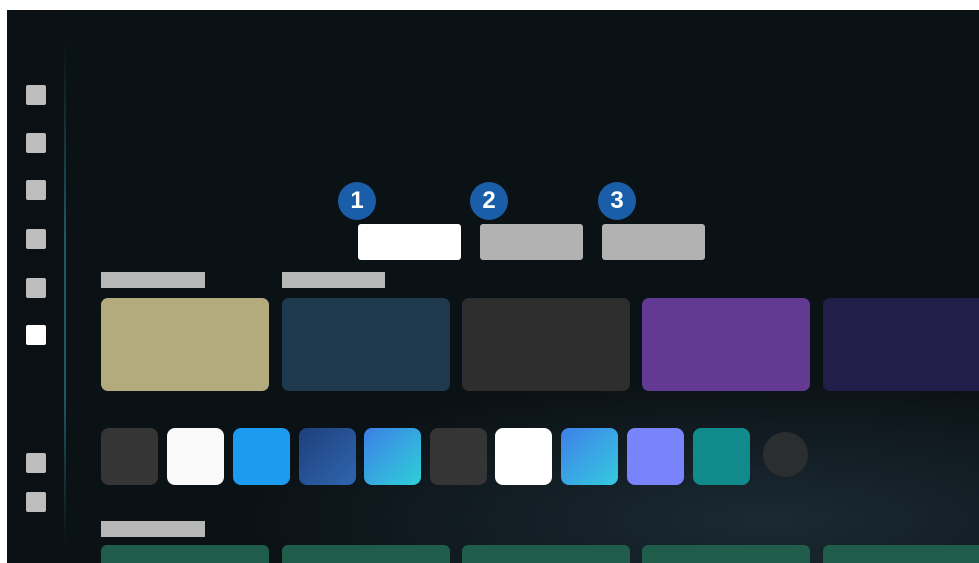 The image size is (979, 563). I want to click on sidebar-menu, so click(35, 286).